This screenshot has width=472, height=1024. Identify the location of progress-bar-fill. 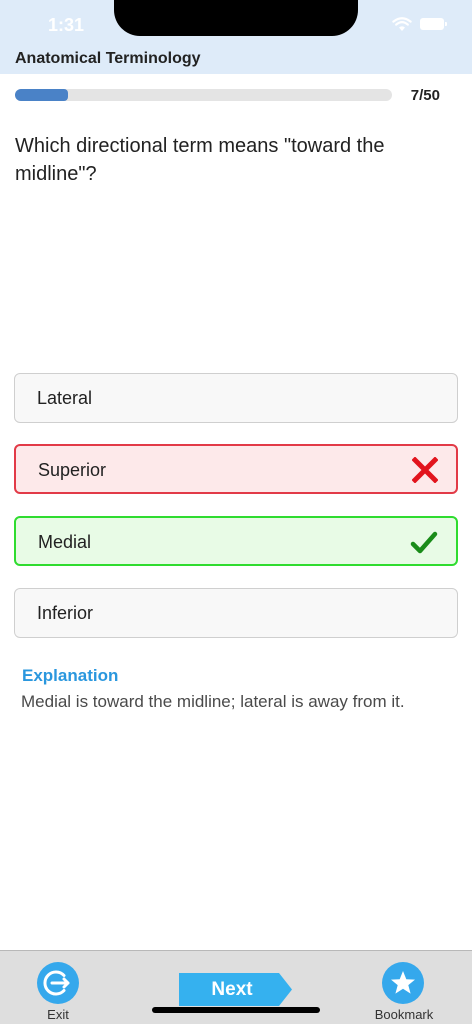
(41, 95).